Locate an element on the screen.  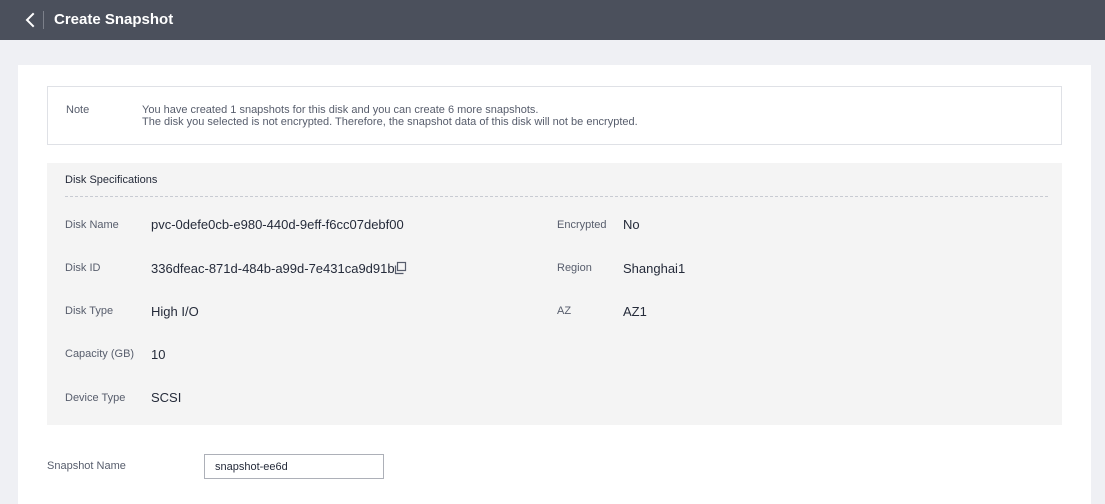
disk-type-value: High I/O is located at coordinates (175, 311).